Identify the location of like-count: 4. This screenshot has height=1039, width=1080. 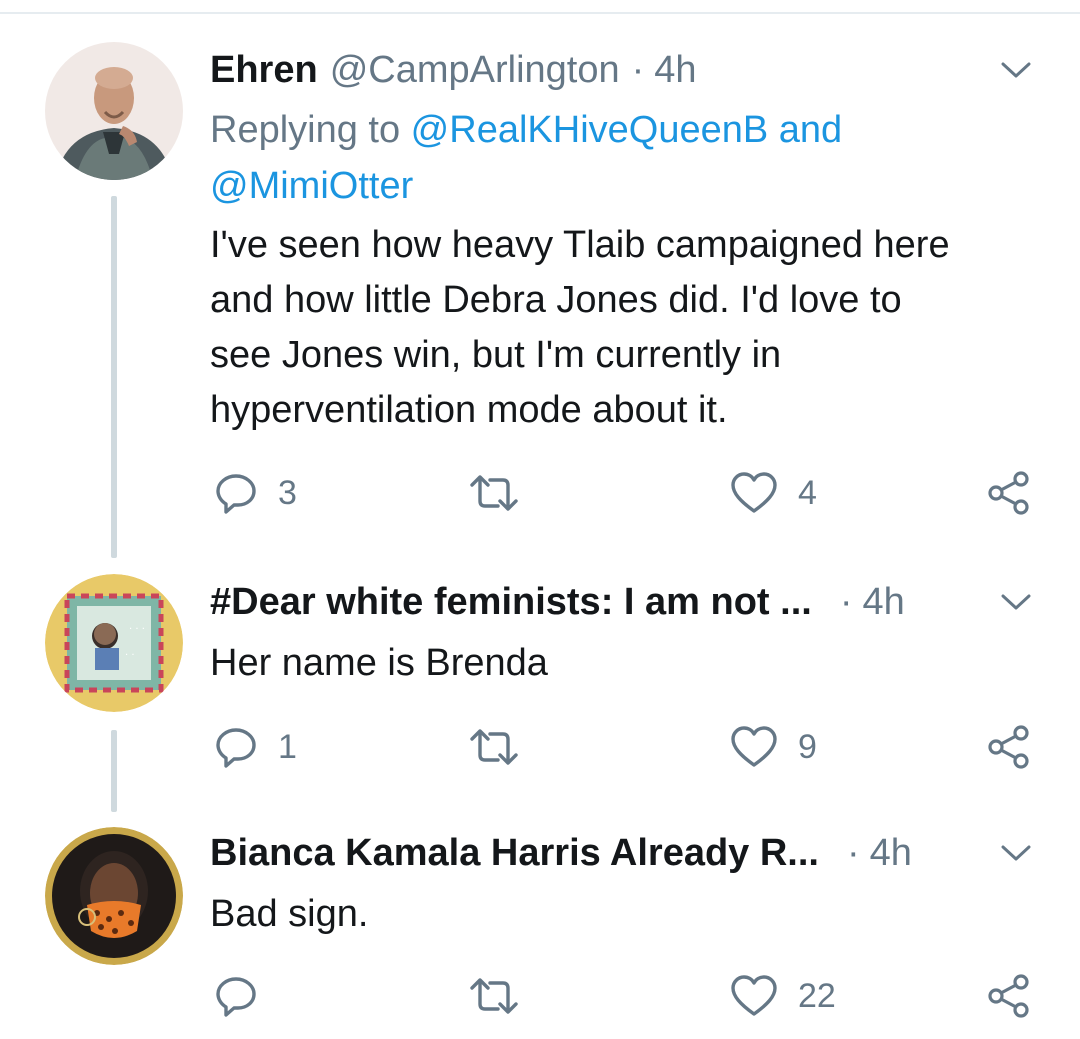
(807, 492).